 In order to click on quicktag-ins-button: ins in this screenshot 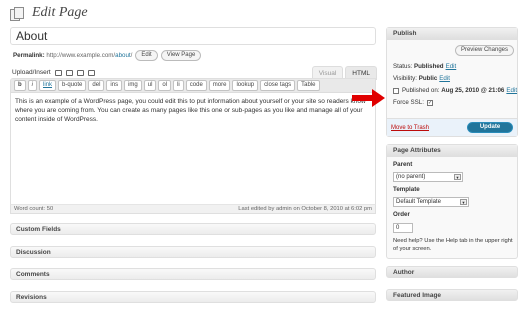, I will do `click(114, 85)`.